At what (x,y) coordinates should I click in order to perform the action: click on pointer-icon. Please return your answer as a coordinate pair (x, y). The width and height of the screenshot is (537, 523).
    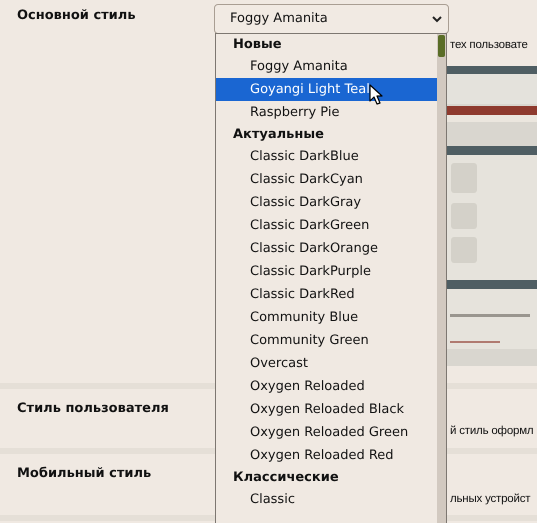
    Looking at the image, I should click on (377, 95).